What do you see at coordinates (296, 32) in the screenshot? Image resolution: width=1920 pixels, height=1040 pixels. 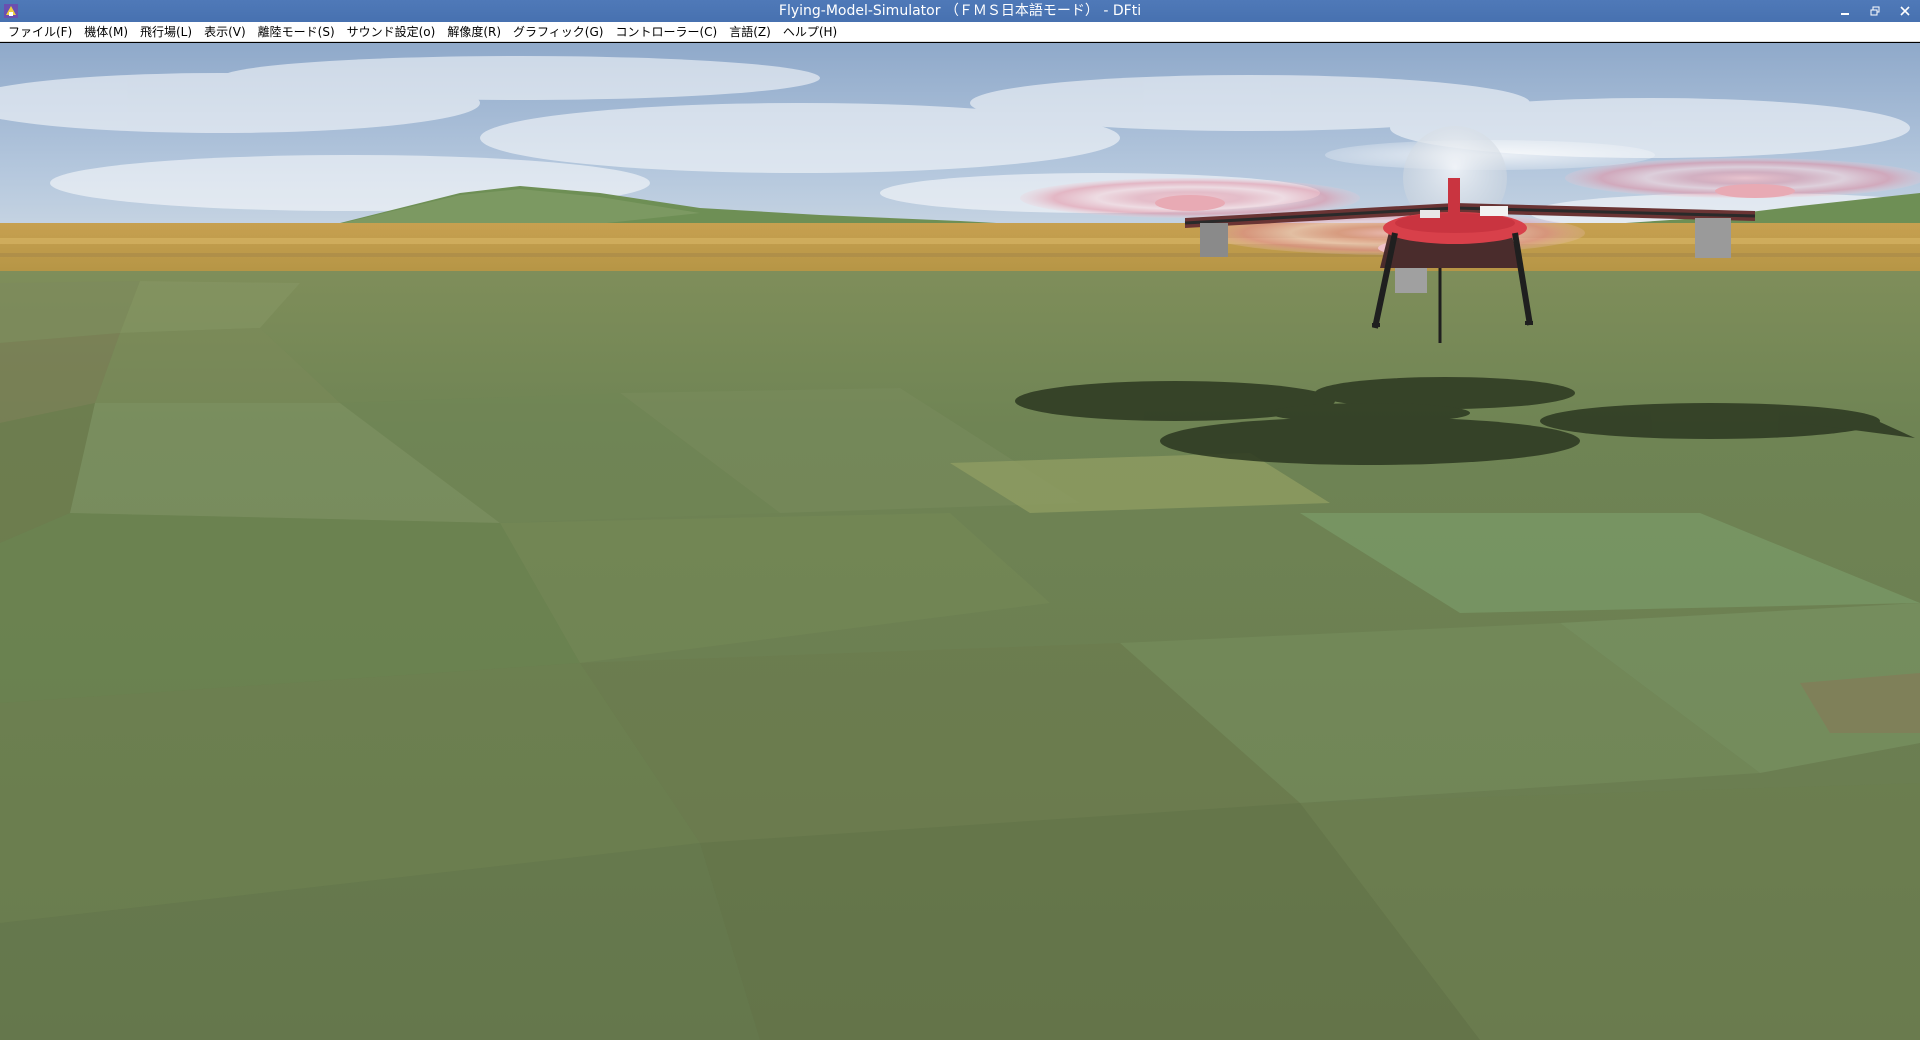 I see `menu-takeoff-mode: 離陸モード(S)` at bounding box center [296, 32].